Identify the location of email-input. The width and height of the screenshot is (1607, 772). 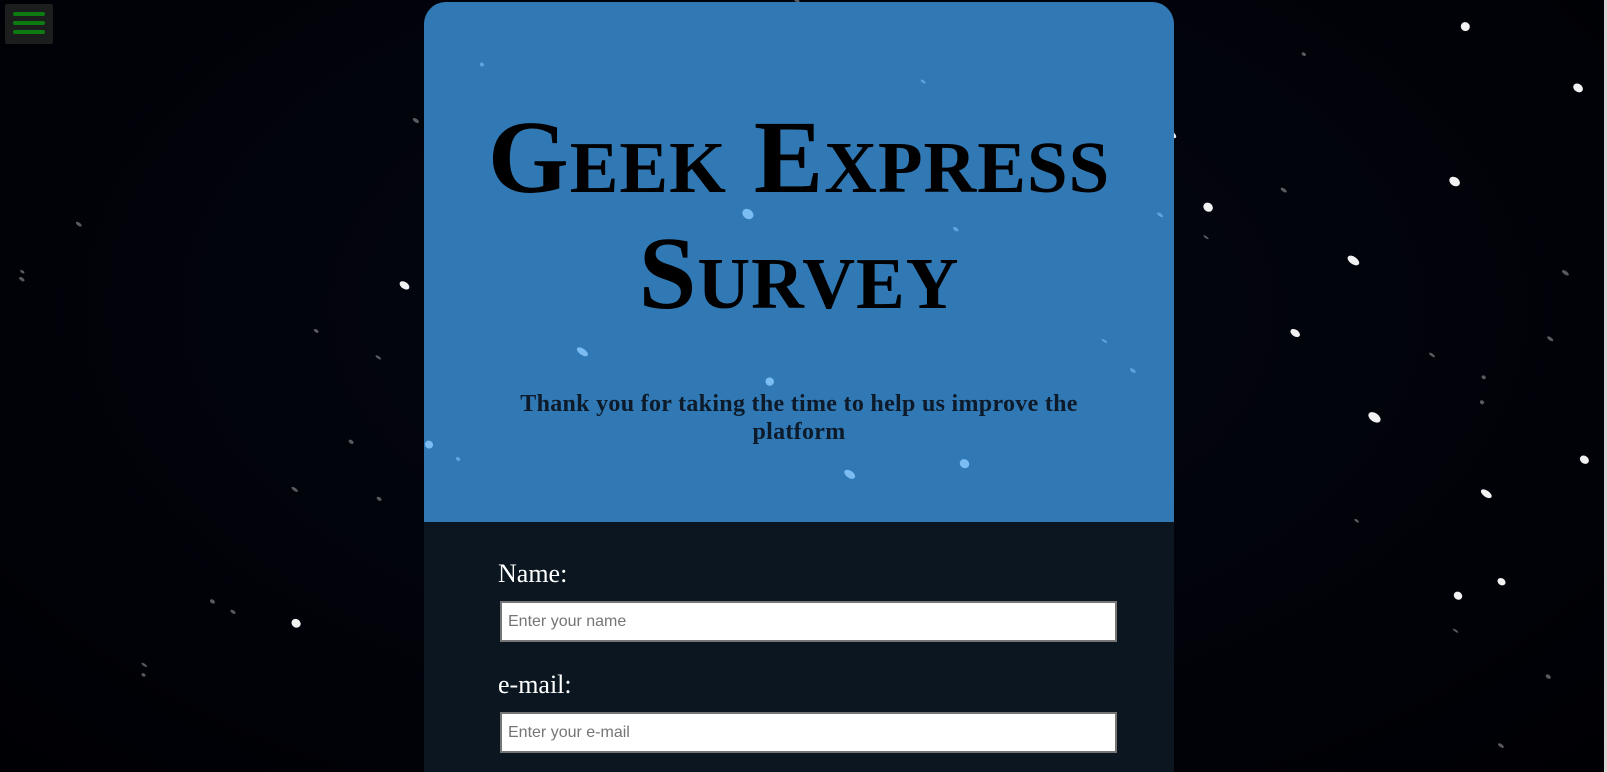
(808, 732).